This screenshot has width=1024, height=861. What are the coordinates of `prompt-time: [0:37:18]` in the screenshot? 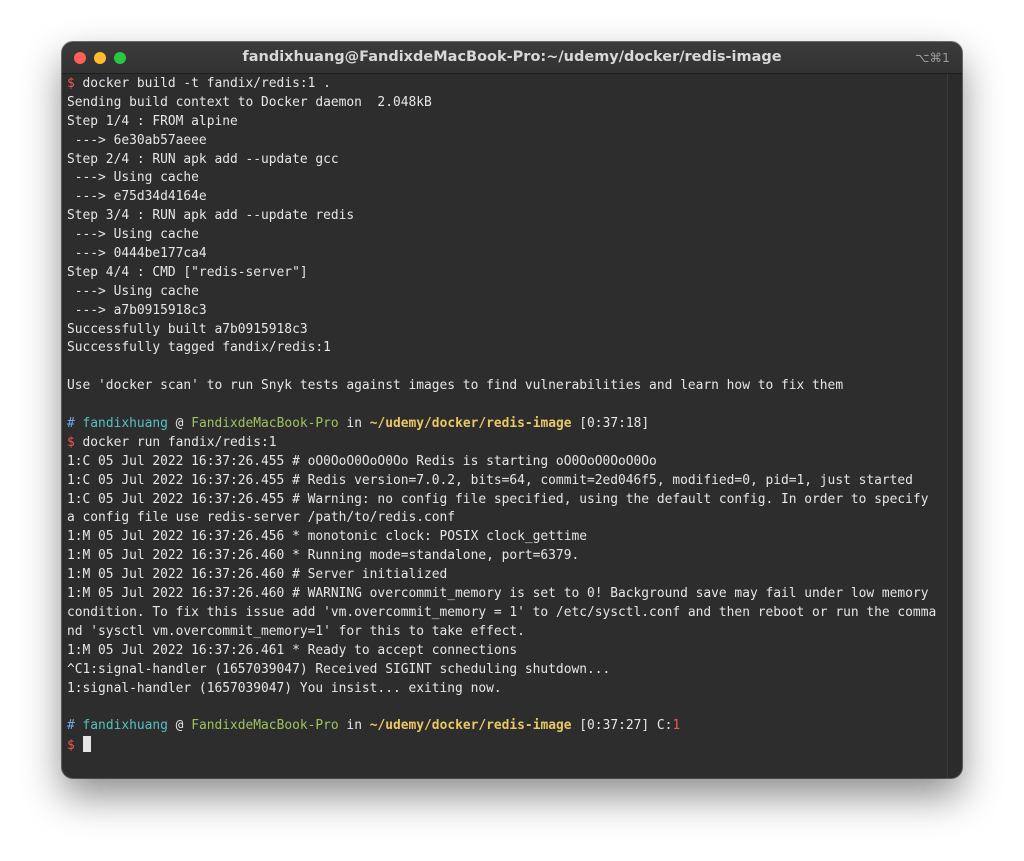 It's located at (614, 424).